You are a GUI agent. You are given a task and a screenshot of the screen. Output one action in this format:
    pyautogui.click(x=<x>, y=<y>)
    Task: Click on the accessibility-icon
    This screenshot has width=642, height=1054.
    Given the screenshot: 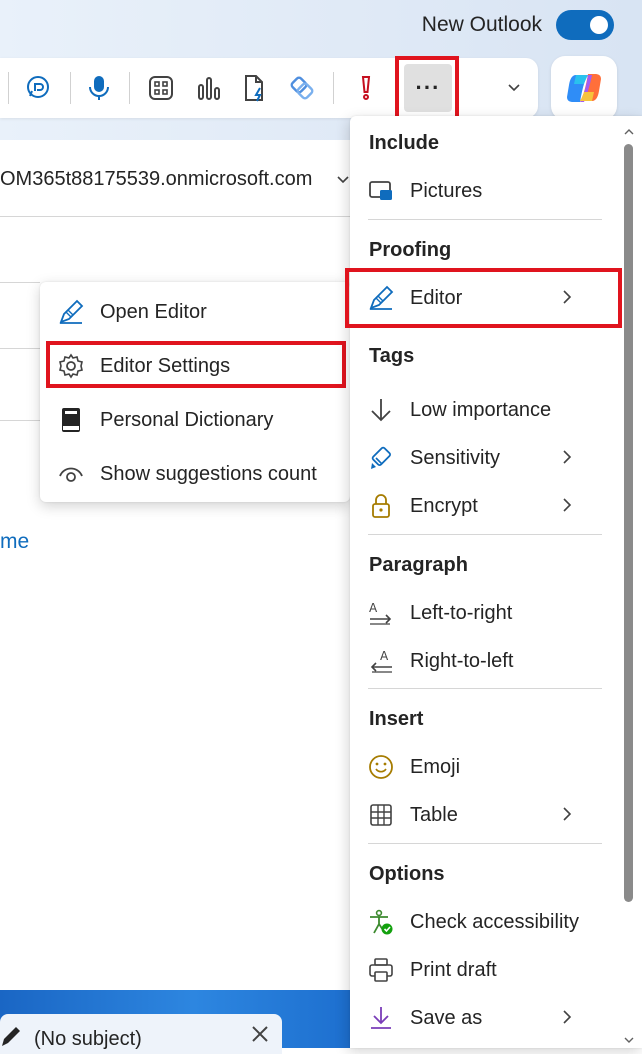 What is the action you would take?
    pyautogui.click(x=381, y=922)
    